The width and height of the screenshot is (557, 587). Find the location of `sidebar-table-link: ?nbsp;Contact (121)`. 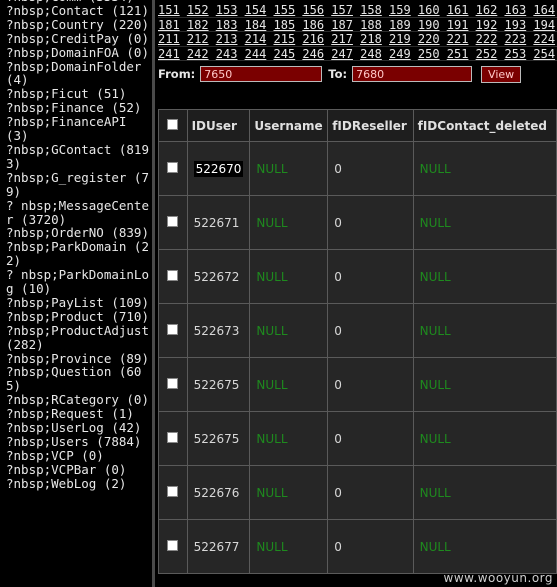

sidebar-table-link: ?nbsp;Contact (121) is located at coordinates (79, 11).